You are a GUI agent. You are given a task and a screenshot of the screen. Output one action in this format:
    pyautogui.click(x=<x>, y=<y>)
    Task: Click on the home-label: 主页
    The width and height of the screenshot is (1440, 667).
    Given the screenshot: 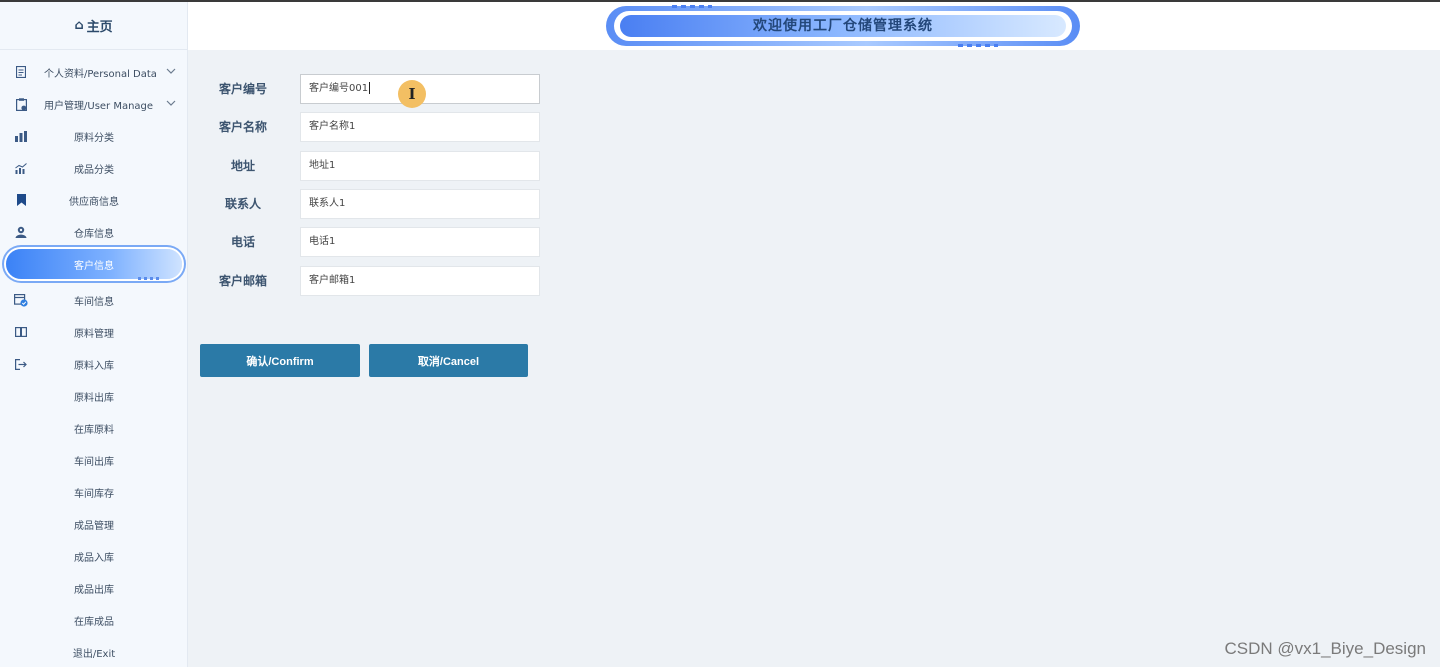 What is the action you would take?
    pyautogui.click(x=99, y=27)
    